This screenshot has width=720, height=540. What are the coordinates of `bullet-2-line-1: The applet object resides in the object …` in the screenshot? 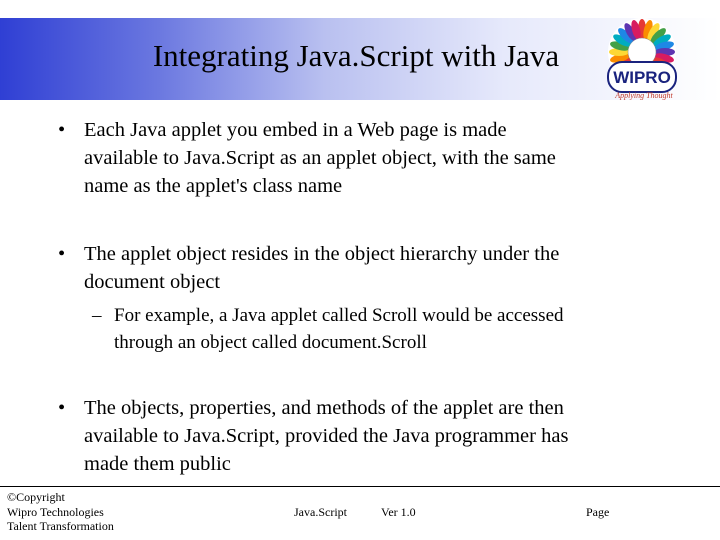 It's located at (322, 254).